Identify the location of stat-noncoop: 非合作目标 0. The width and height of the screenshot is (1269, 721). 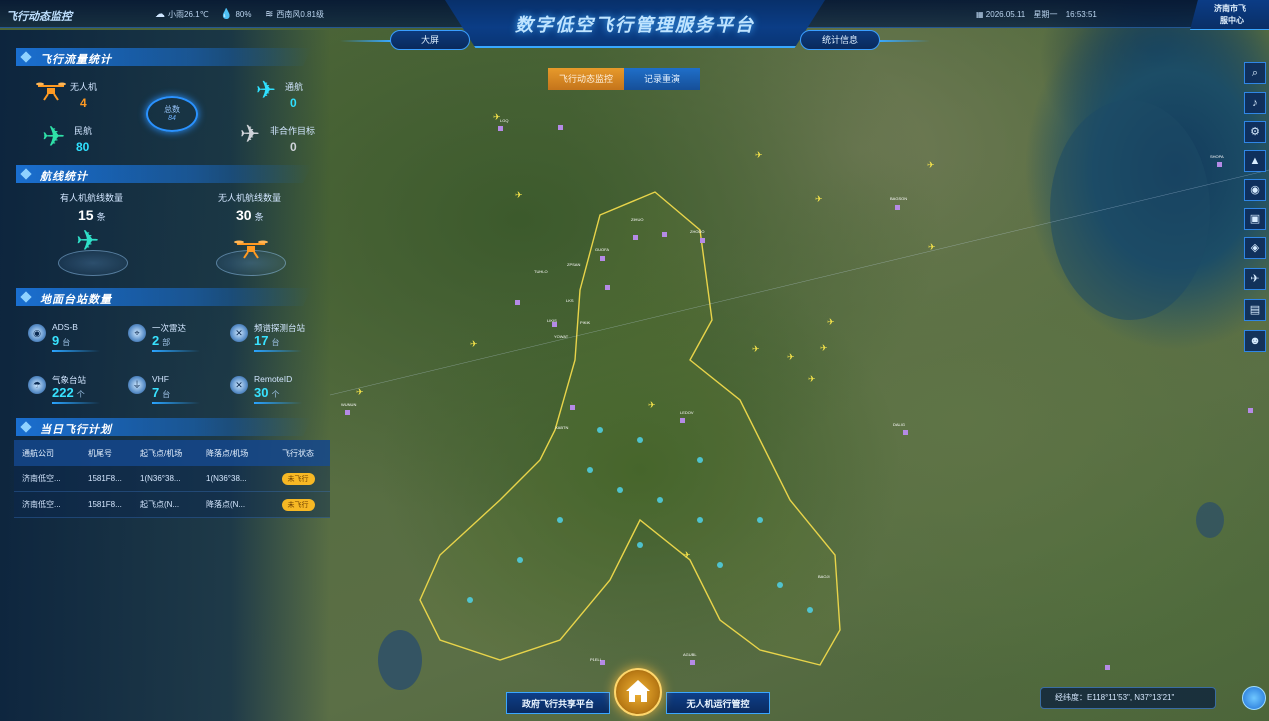
(292, 139).